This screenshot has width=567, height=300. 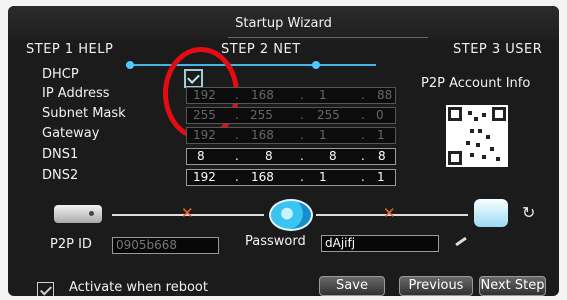 I want to click on refresh-icon: ↻, so click(x=528, y=212).